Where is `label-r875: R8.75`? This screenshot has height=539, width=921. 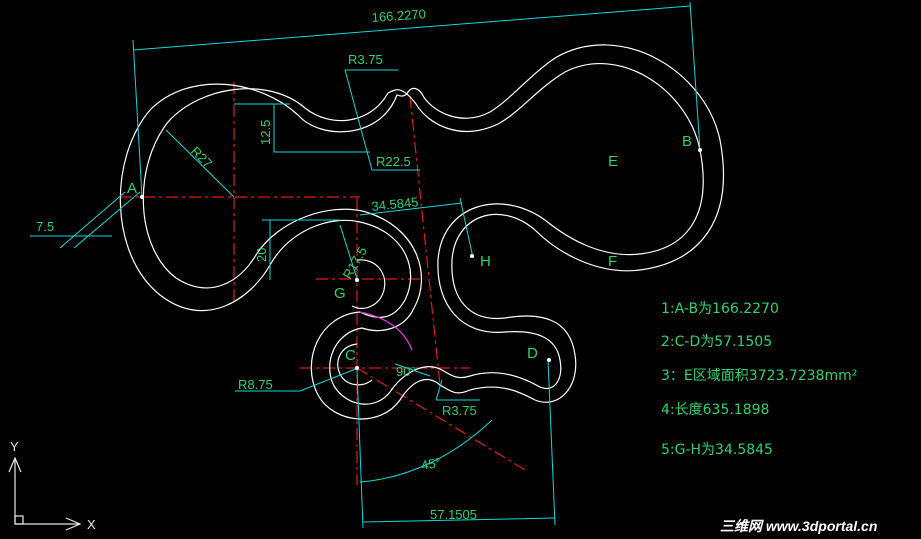 label-r875: R8.75 is located at coordinates (255, 384).